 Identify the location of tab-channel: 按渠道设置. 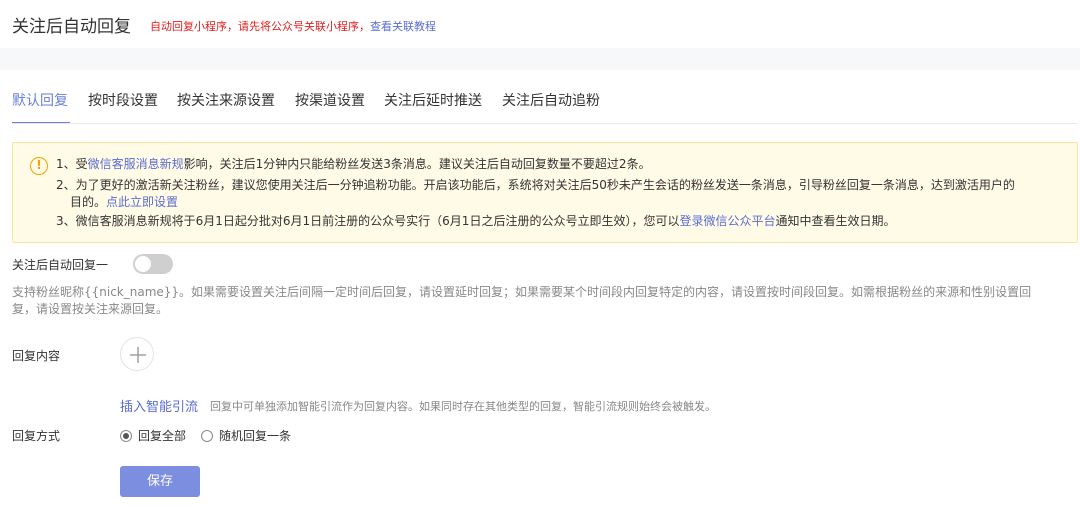
(330, 107).